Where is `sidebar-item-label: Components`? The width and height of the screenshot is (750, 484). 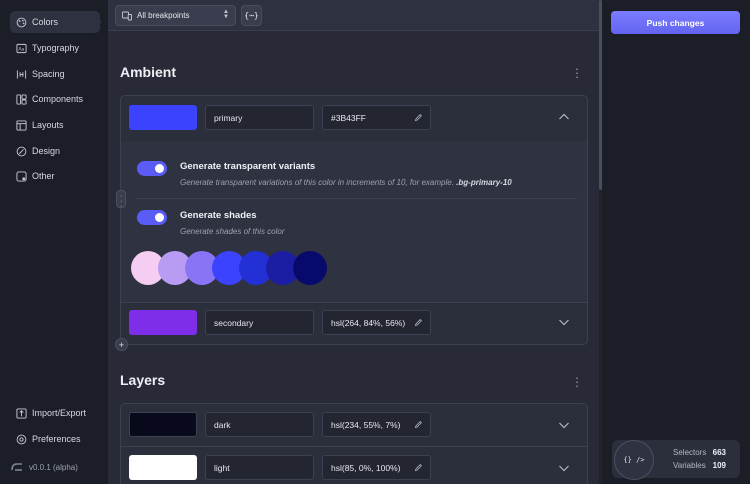 sidebar-item-label: Components is located at coordinates (58, 99).